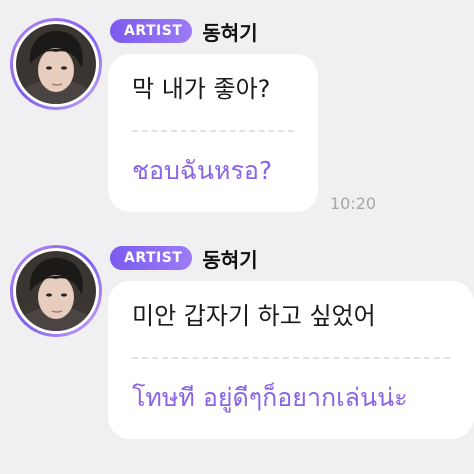  I want to click on original-text: 막 내가 좋아?, so click(201, 89).